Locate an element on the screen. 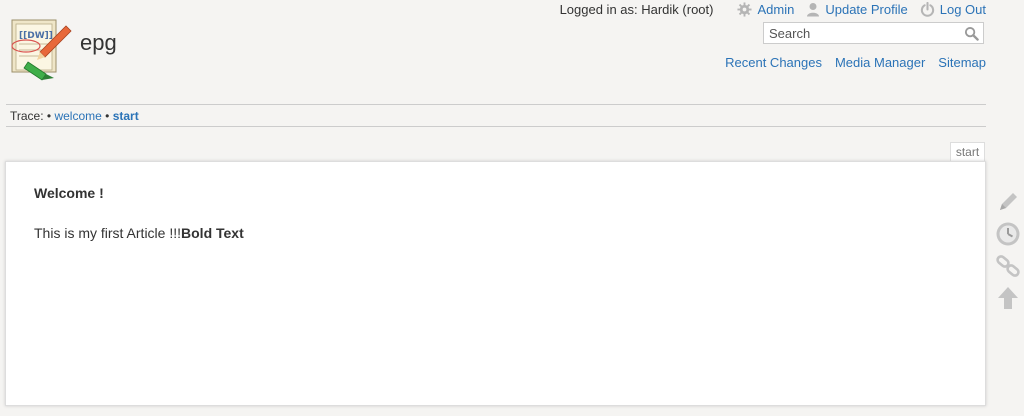 The image size is (1024, 416). link-icon is located at coordinates (1008, 266).